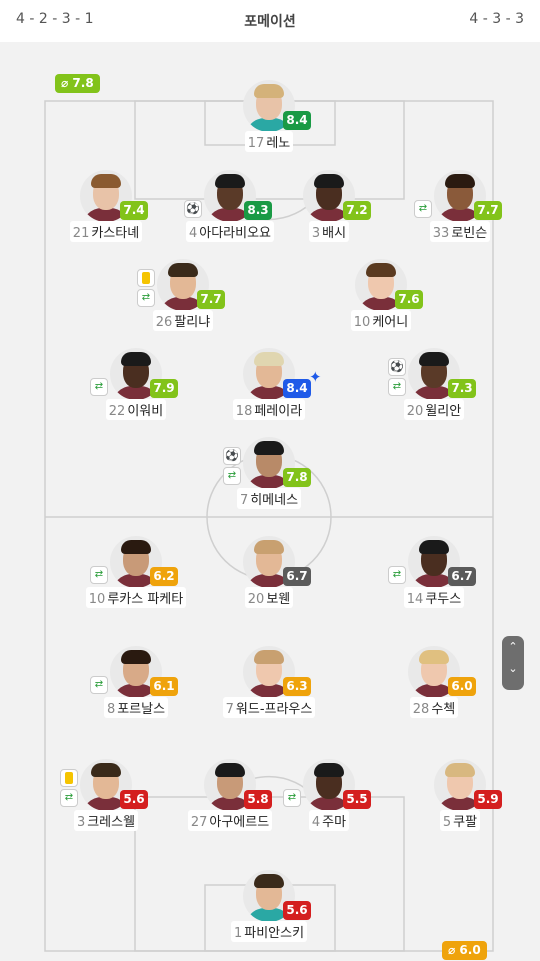  What do you see at coordinates (381, 295) in the screenshot?
I see `player-cairney: 7.6 10 케어니` at bounding box center [381, 295].